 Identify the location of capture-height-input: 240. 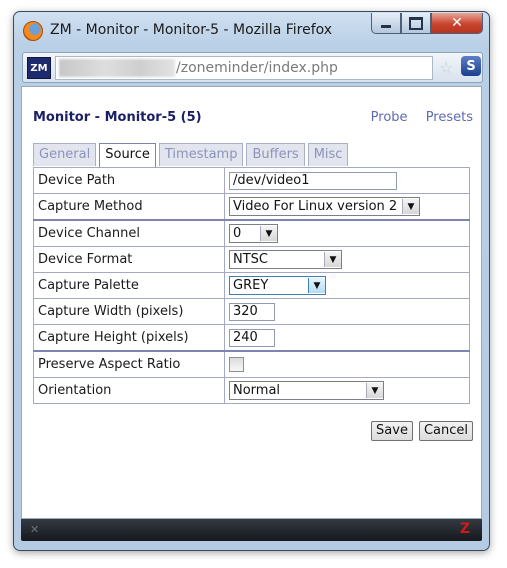
(252, 337).